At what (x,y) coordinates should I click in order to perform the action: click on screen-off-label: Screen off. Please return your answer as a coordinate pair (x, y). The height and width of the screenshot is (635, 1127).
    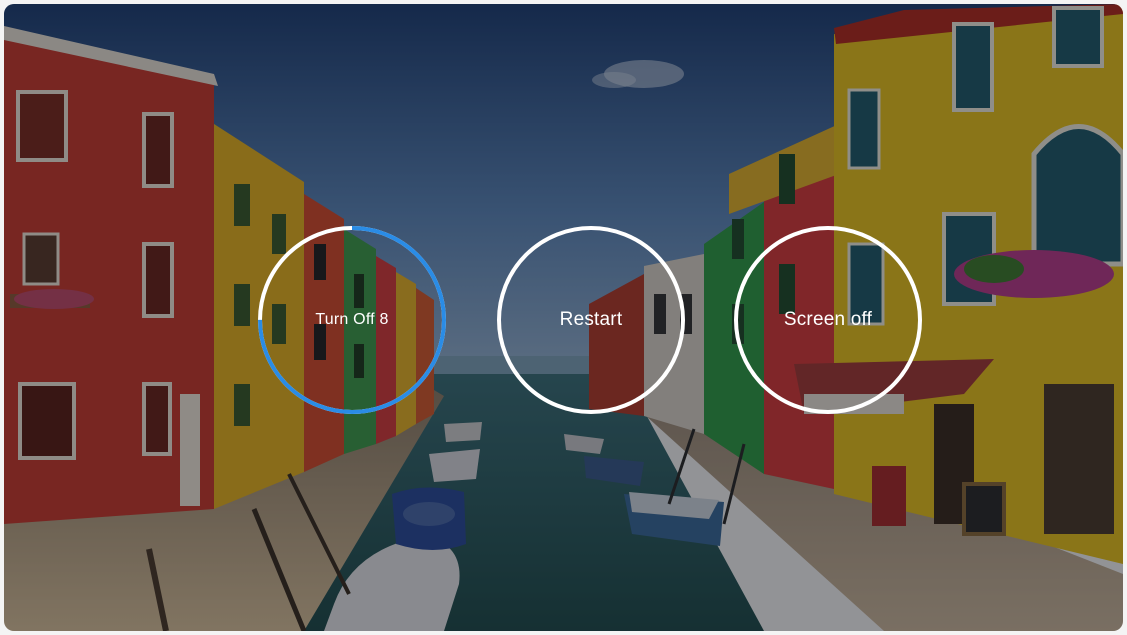
    Looking at the image, I should click on (828, 319).